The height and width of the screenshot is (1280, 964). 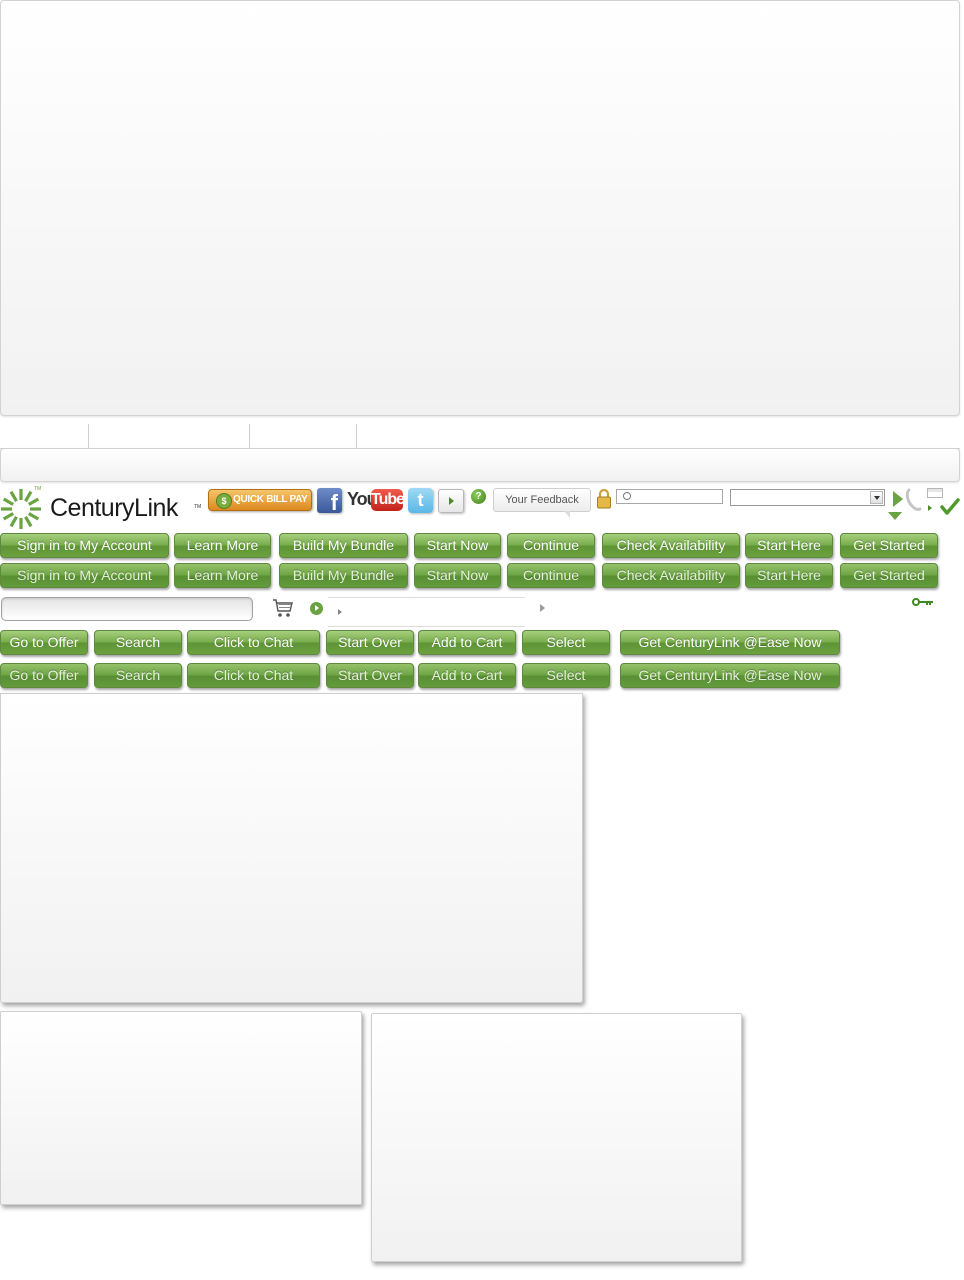 I want to click on sign-in-button: Sign in to My Account, so click(x=84, y=545).